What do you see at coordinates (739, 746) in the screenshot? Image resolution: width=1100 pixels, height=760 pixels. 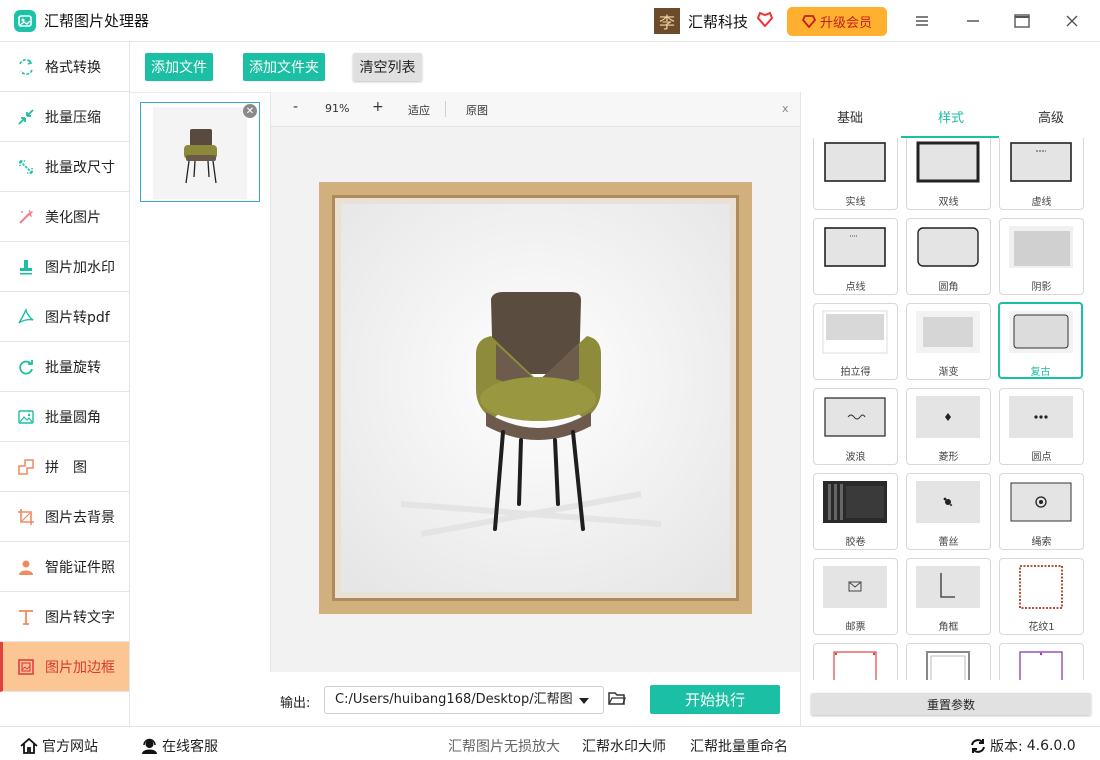 I see `batch-rename-link: 汇帮批量重命名` at bounding box center [739, 746].